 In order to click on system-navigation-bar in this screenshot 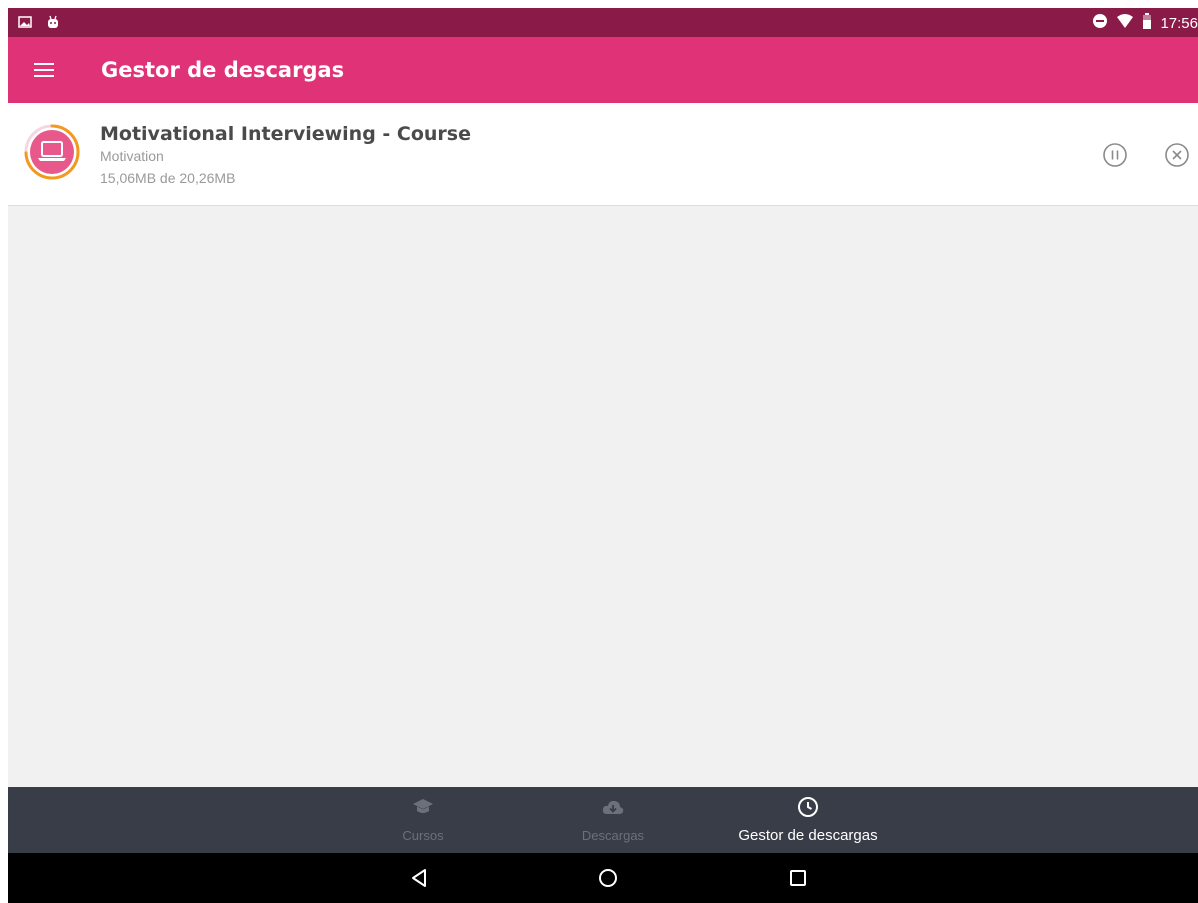, I will do `click(603, 878)`.